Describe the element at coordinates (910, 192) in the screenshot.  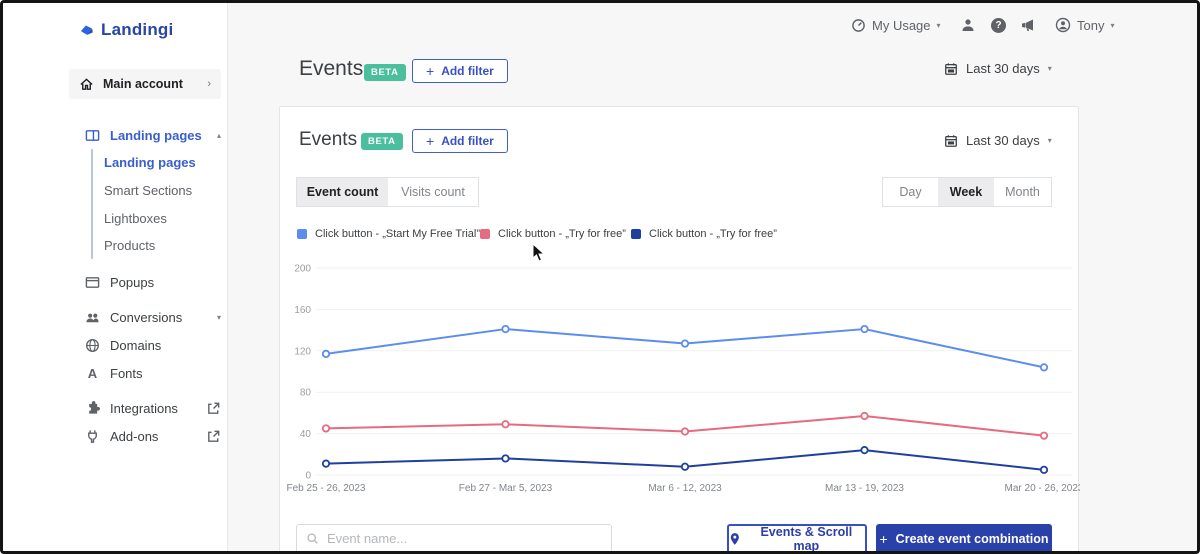
I see `granularity-day: Day` at that location.